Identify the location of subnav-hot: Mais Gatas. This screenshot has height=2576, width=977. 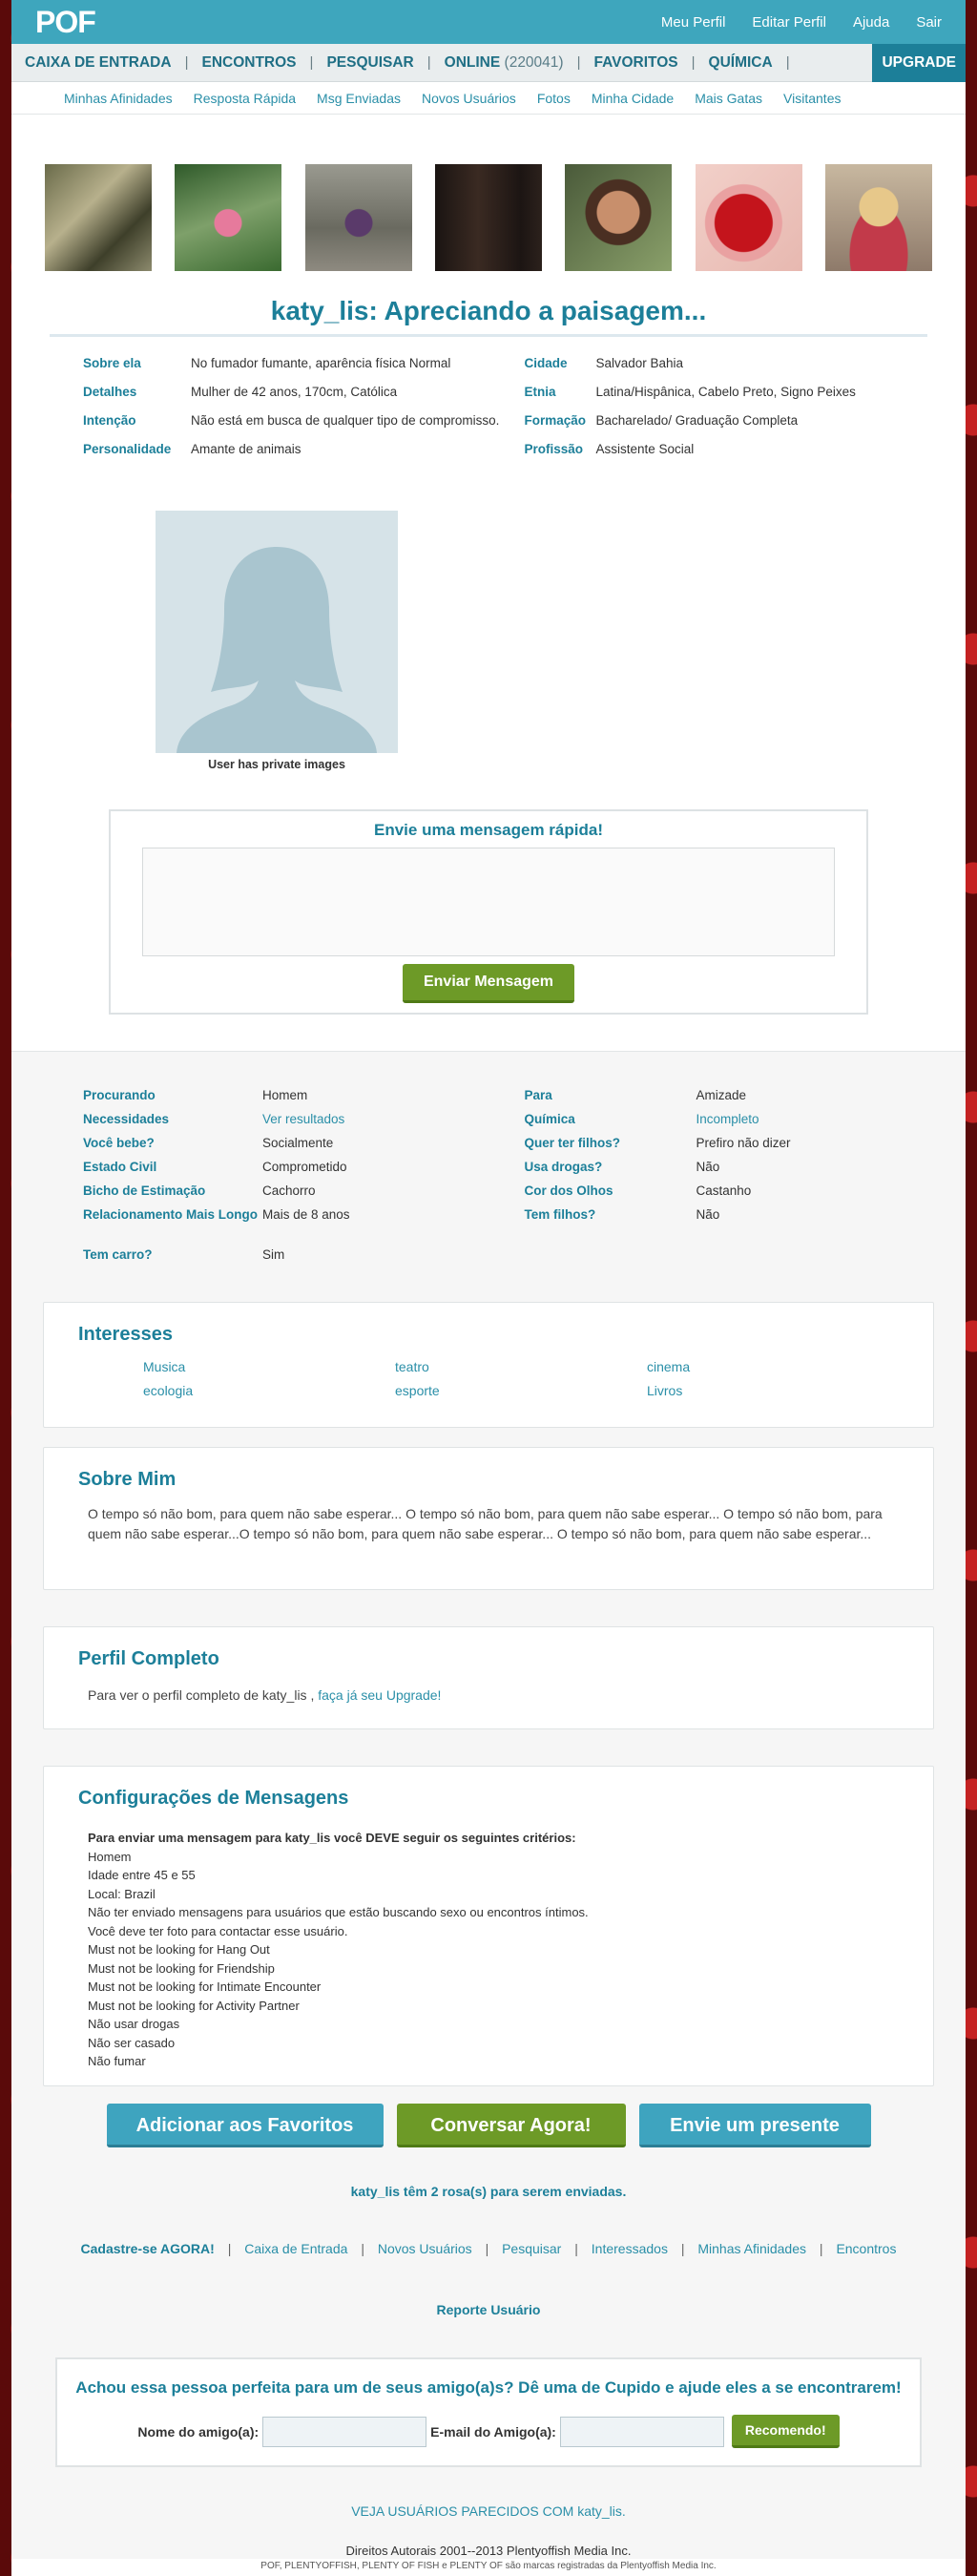
(728, 98).